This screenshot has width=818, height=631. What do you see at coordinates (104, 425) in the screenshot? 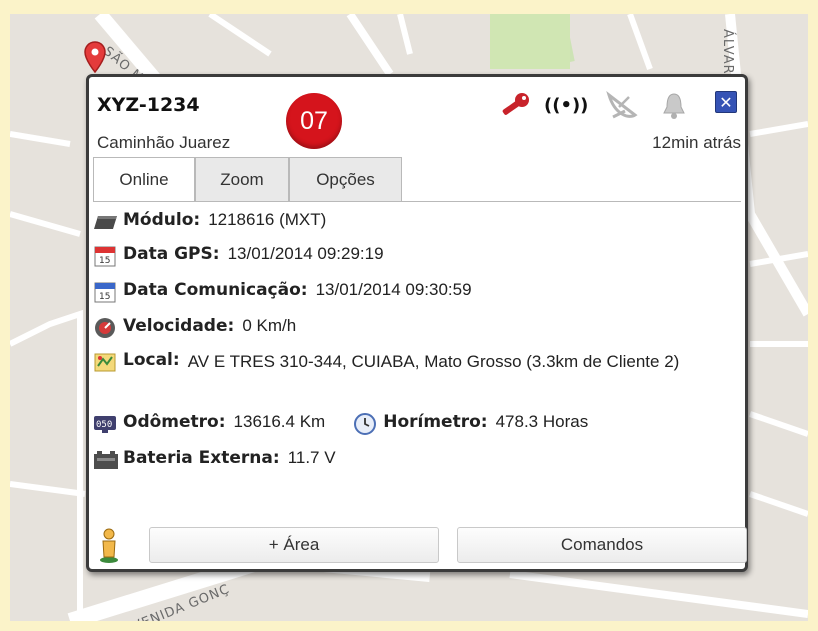
I see `svg-text: 050` at bounding box center [104, 425].